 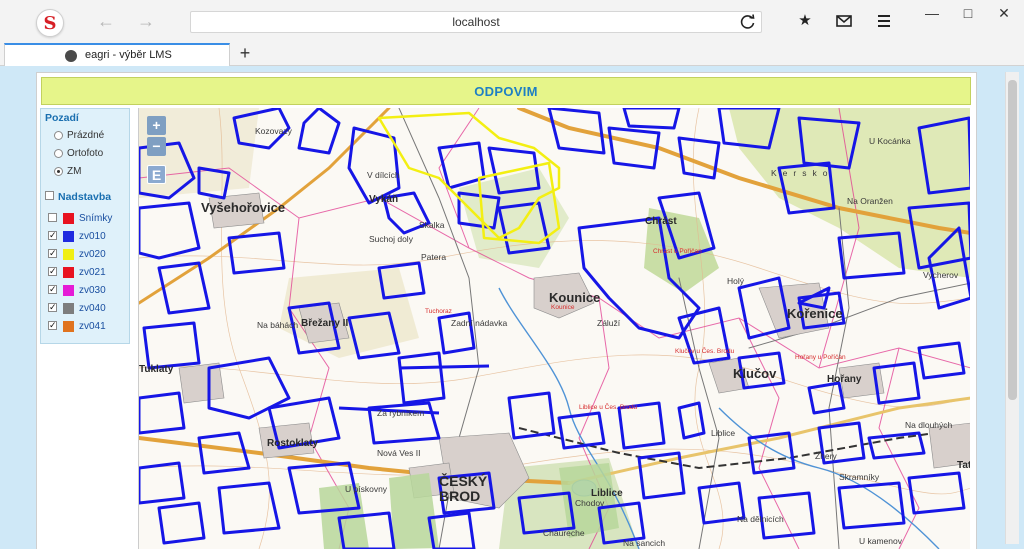 I want to click on tab-title: eagri - výběr LMS, so click(x=128, y=55).